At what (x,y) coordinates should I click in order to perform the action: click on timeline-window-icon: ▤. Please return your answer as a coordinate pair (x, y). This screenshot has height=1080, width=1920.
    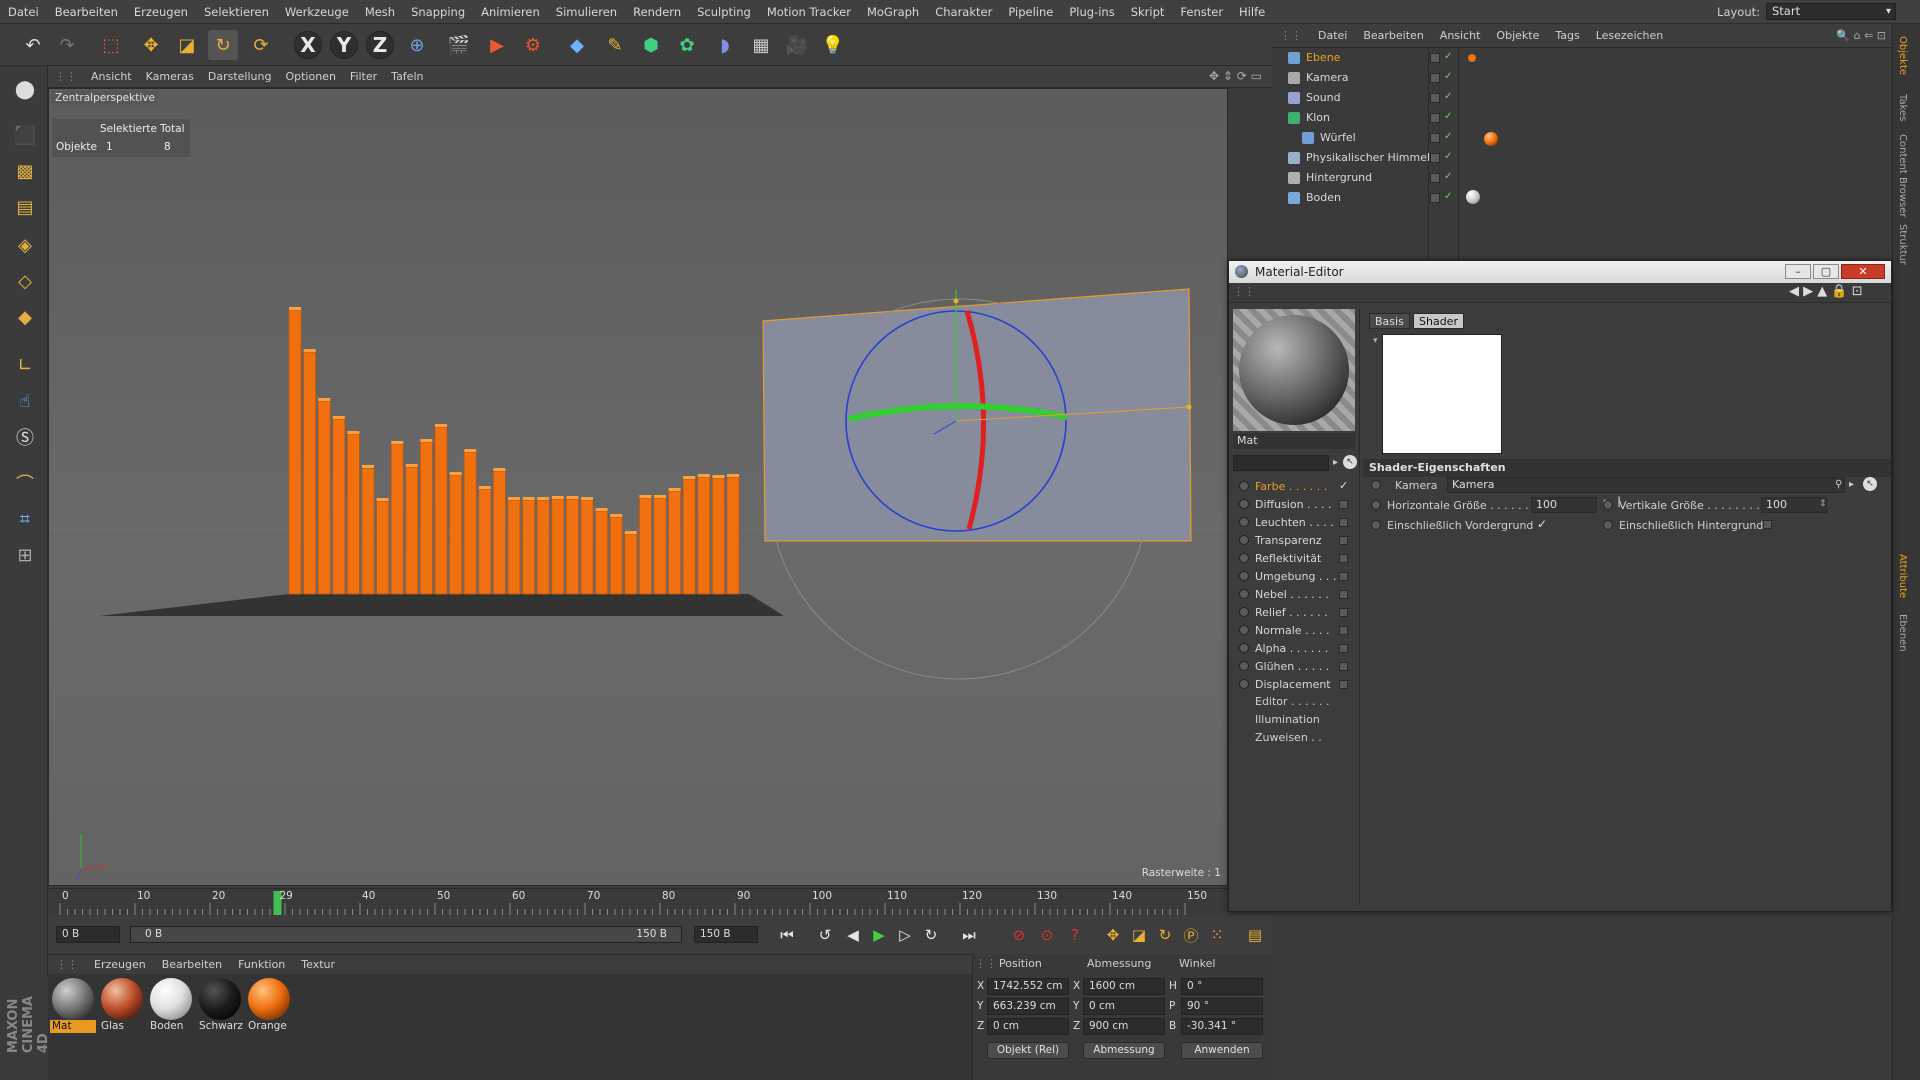
    Looking at the image, I should click on (1255, 935).